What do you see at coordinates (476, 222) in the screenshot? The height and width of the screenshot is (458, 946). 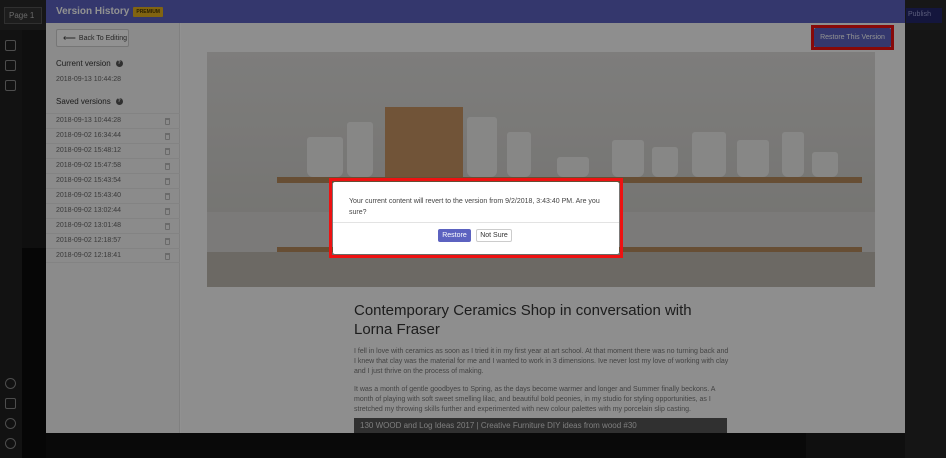 I see `dialog-divider` at bounding box center [476, 222].